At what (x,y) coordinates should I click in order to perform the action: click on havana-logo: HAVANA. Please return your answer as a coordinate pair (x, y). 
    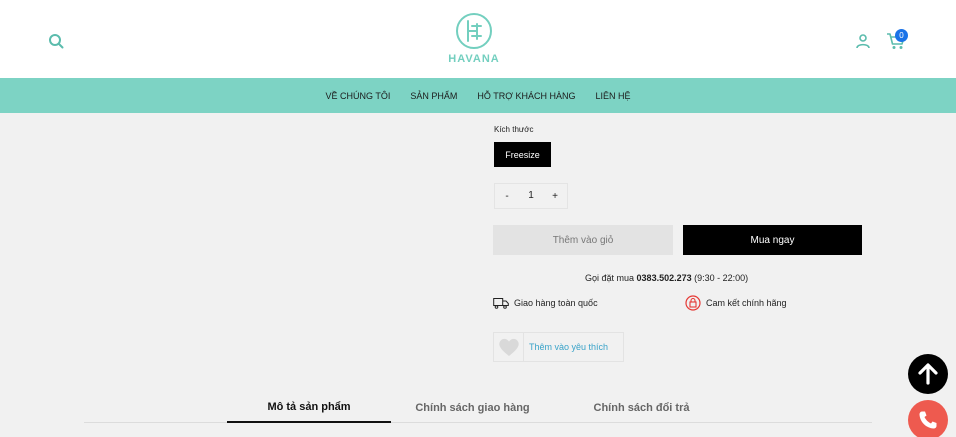
    Looking at the image, I should click on (474, 41).